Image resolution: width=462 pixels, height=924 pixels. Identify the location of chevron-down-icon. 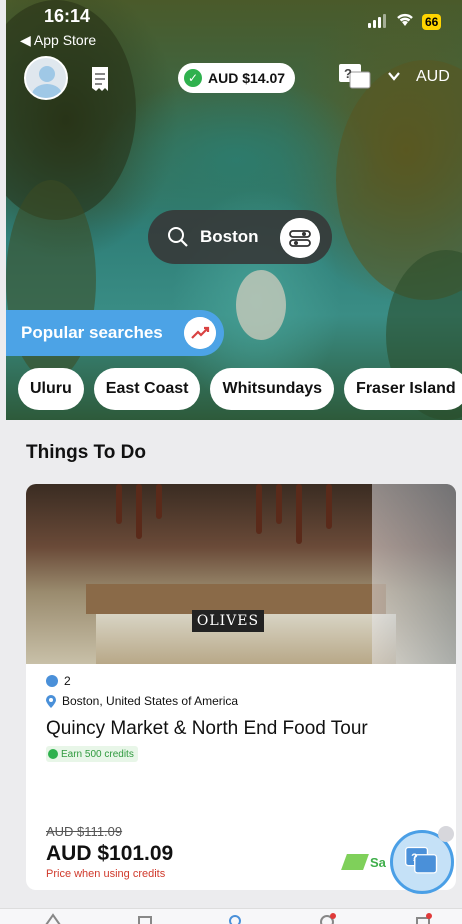
(394, 76).